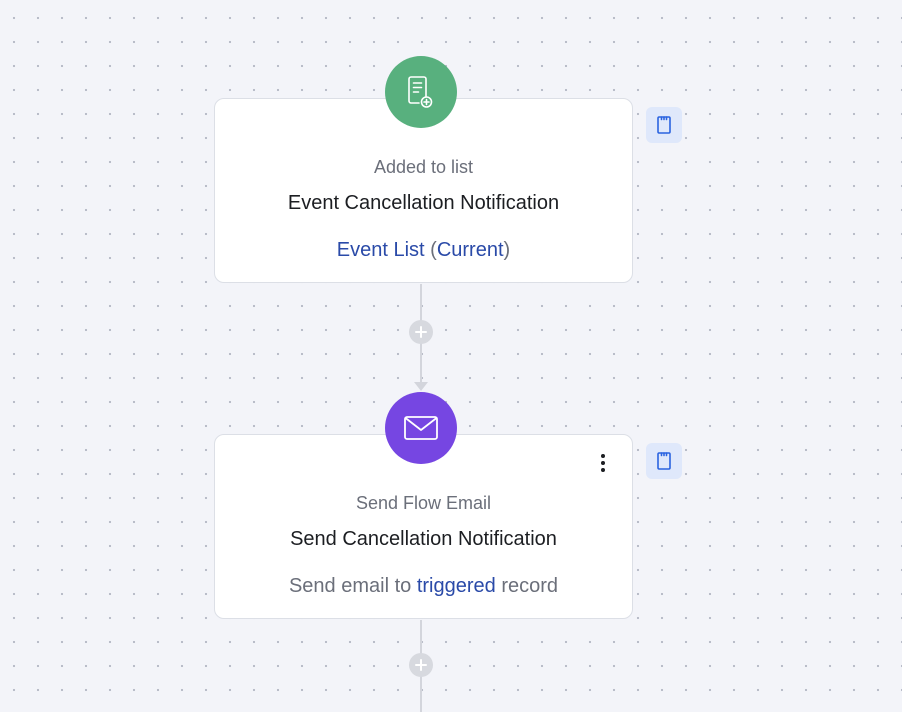  I want to click on node-detail: Send email to triggered record, so click(423, 586).